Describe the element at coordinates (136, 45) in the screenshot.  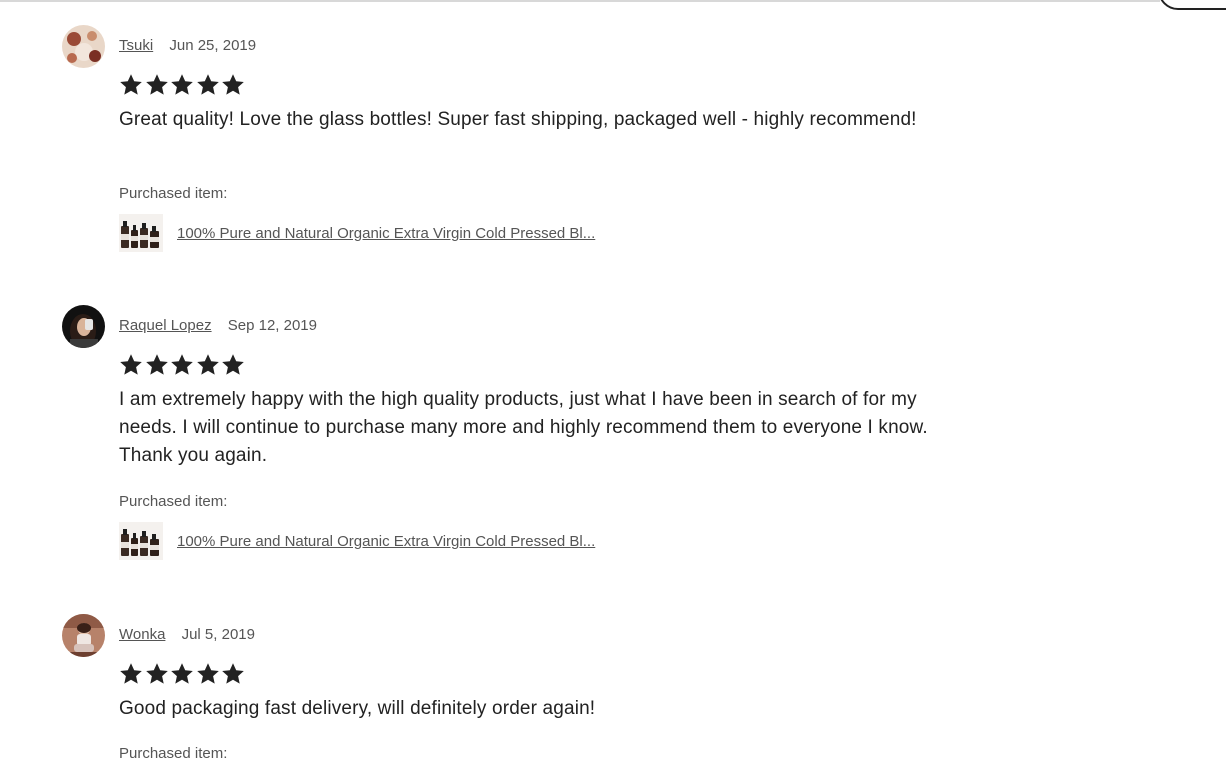
I see `reviewer-name: Tsuki` at that location.